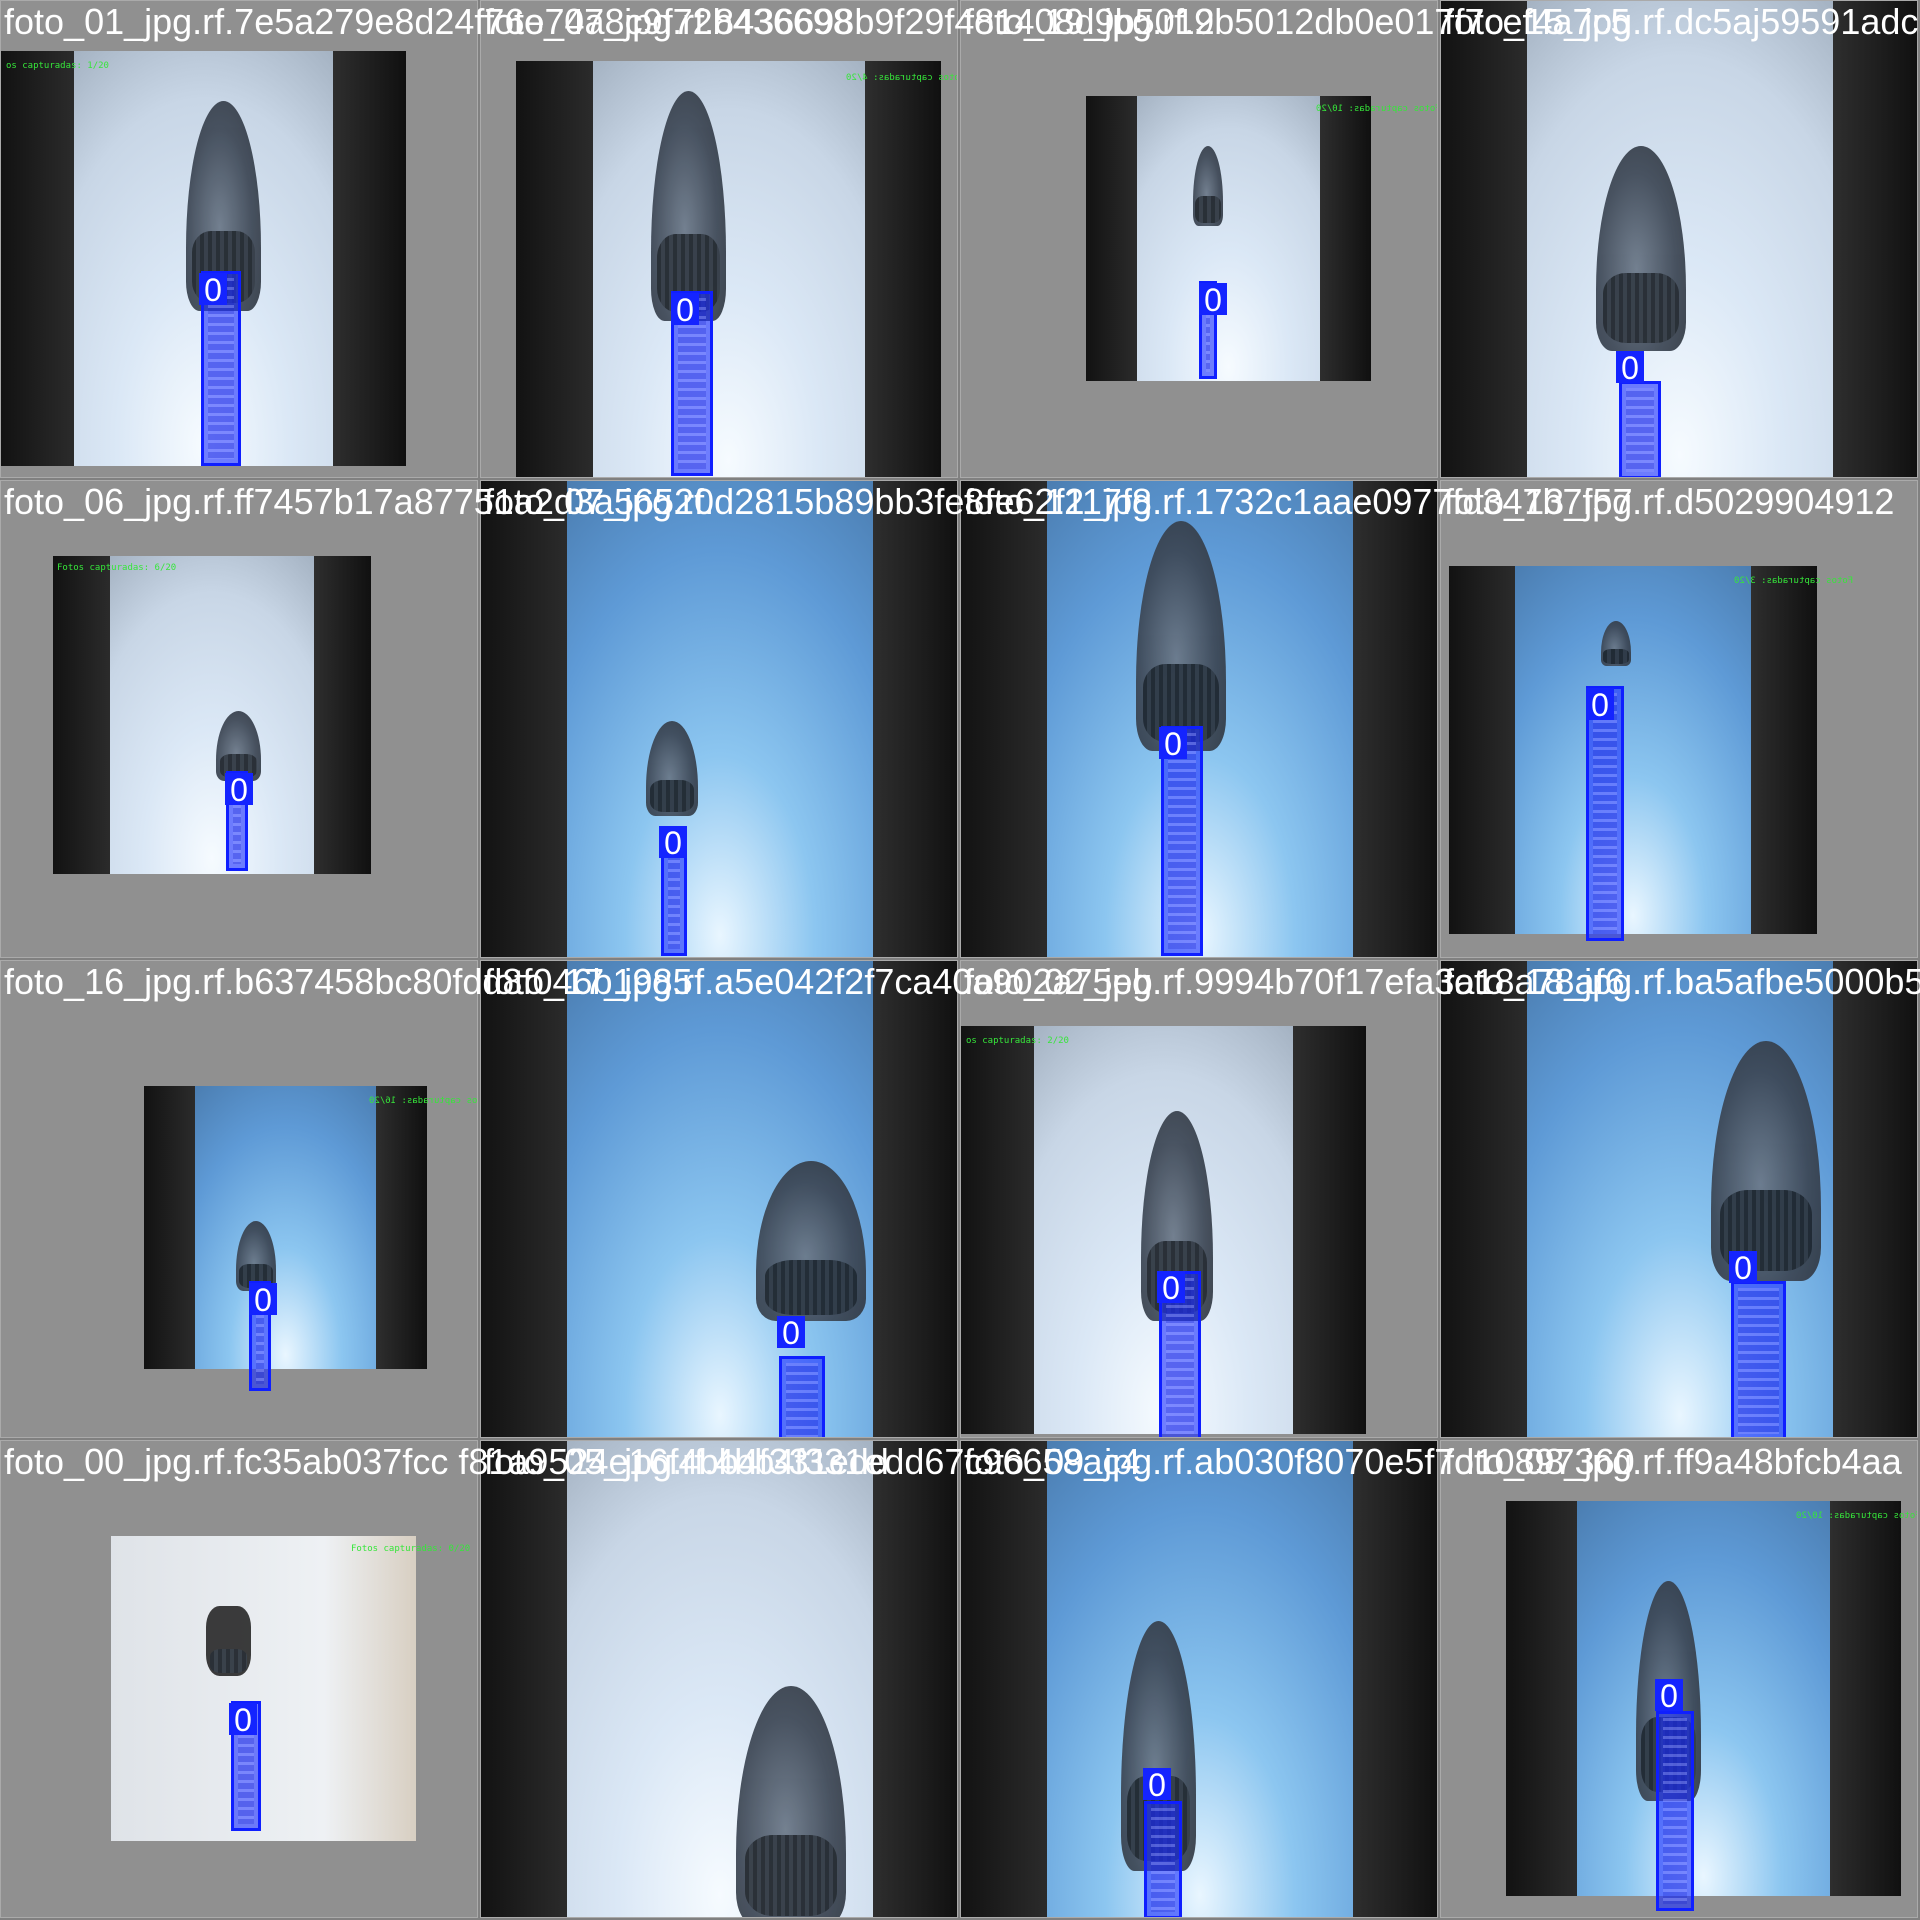 This screenshot has width=1920, height=1920. What do you see at coordinates (423, 1101) in the screenshot?
I see `capture-counter-text: Fotos capturadas: 16/20` at bounding box center [423, 1101].